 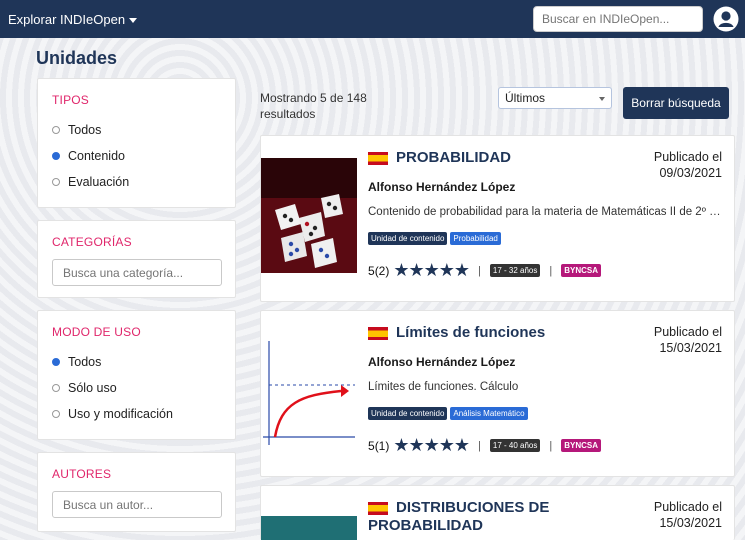 What do you see at coordinates (618, 19) in the screenshot?
I see `global-search-input` at bounding box center [618, 19].